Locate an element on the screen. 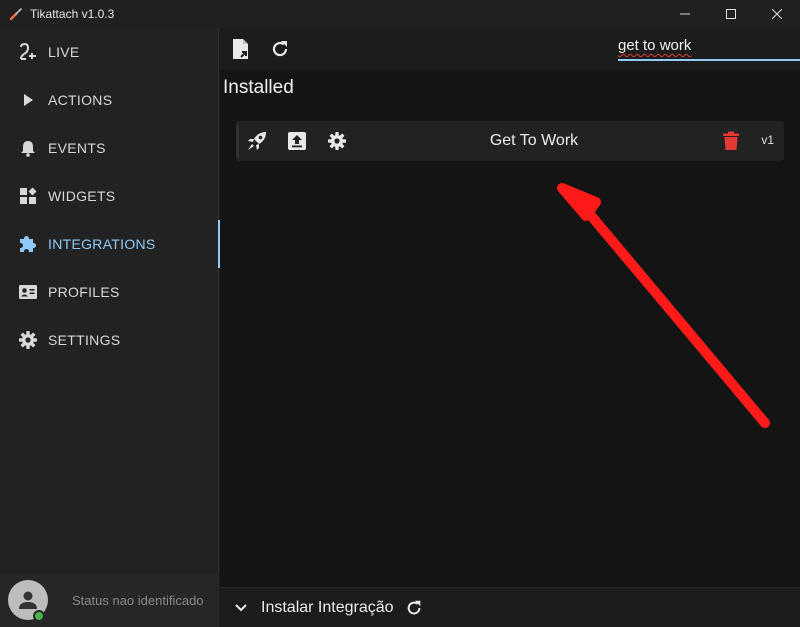 The width and height of the screenshot is (800, 627). window-title: Tikattach v1.0.3 is located at coordinates (72, 14).